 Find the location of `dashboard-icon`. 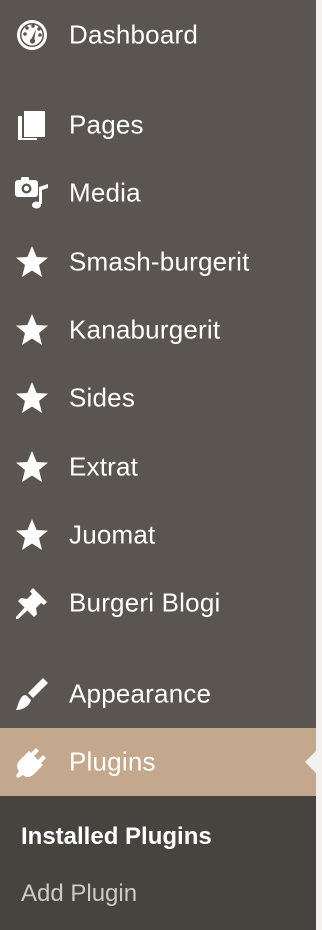

dashboard-icon is located at coordinates (32, 35).